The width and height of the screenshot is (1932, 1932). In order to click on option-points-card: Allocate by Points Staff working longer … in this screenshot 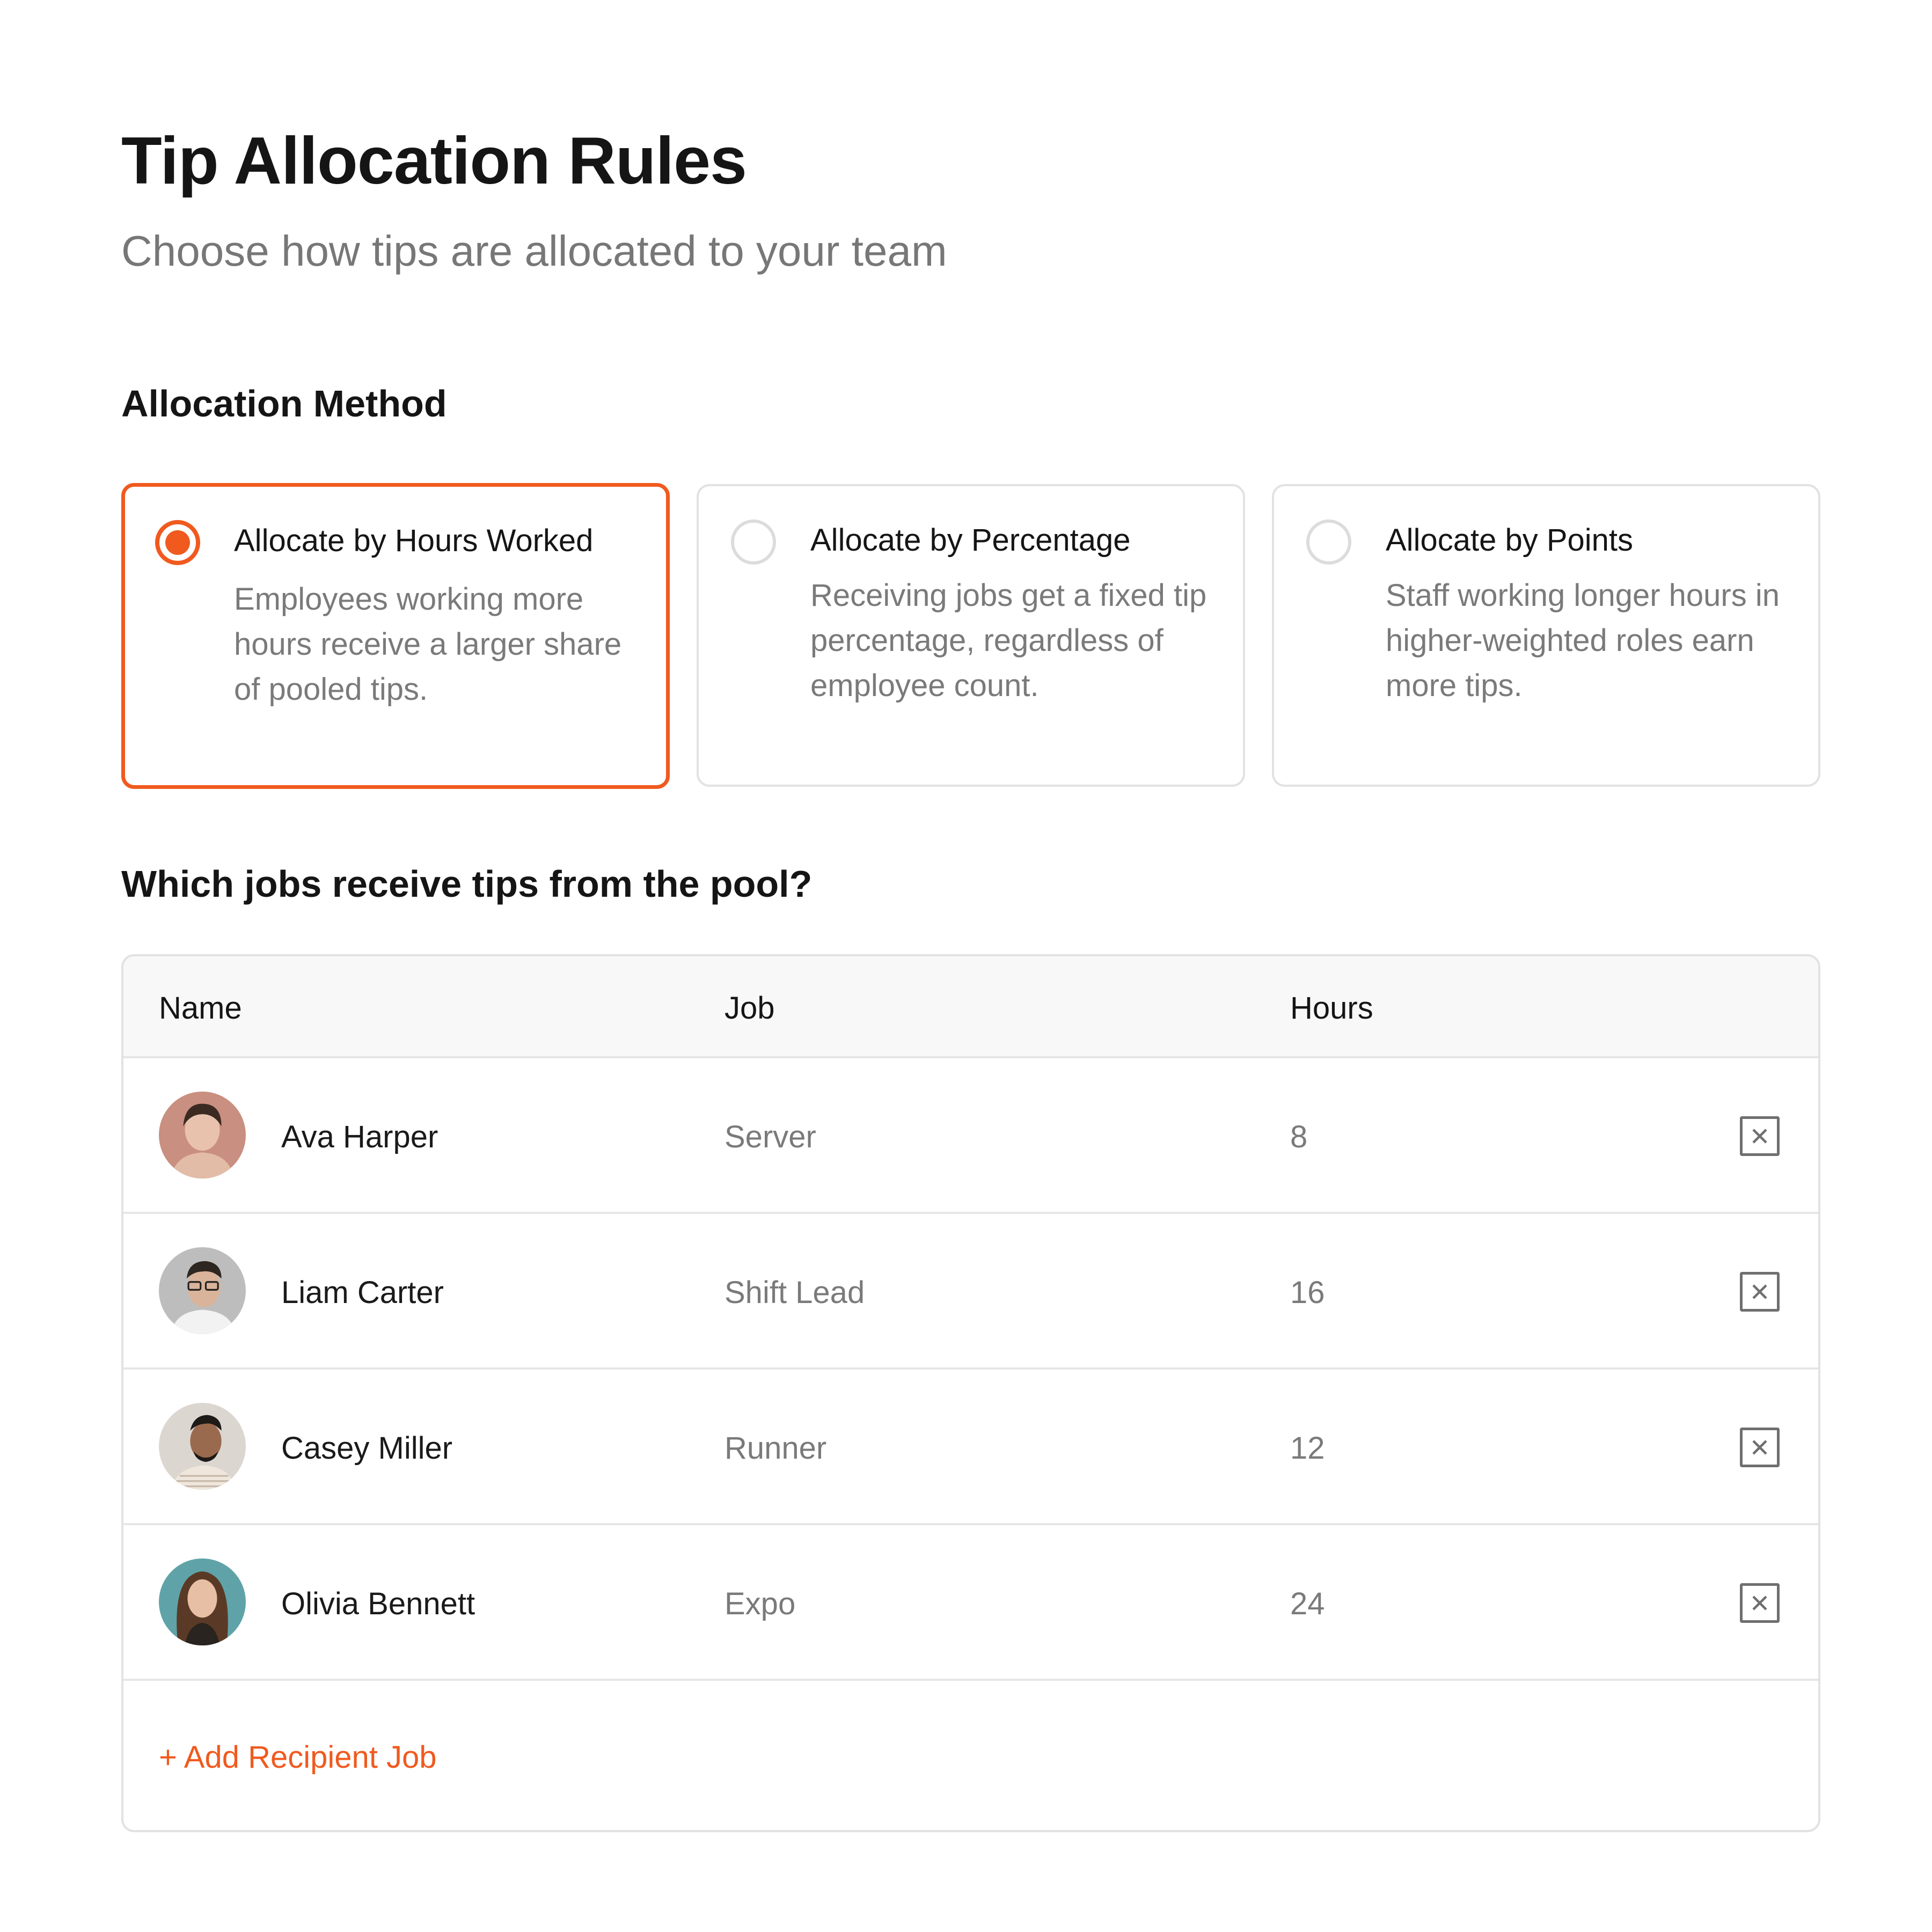, I will do `click(1546, 635)`.